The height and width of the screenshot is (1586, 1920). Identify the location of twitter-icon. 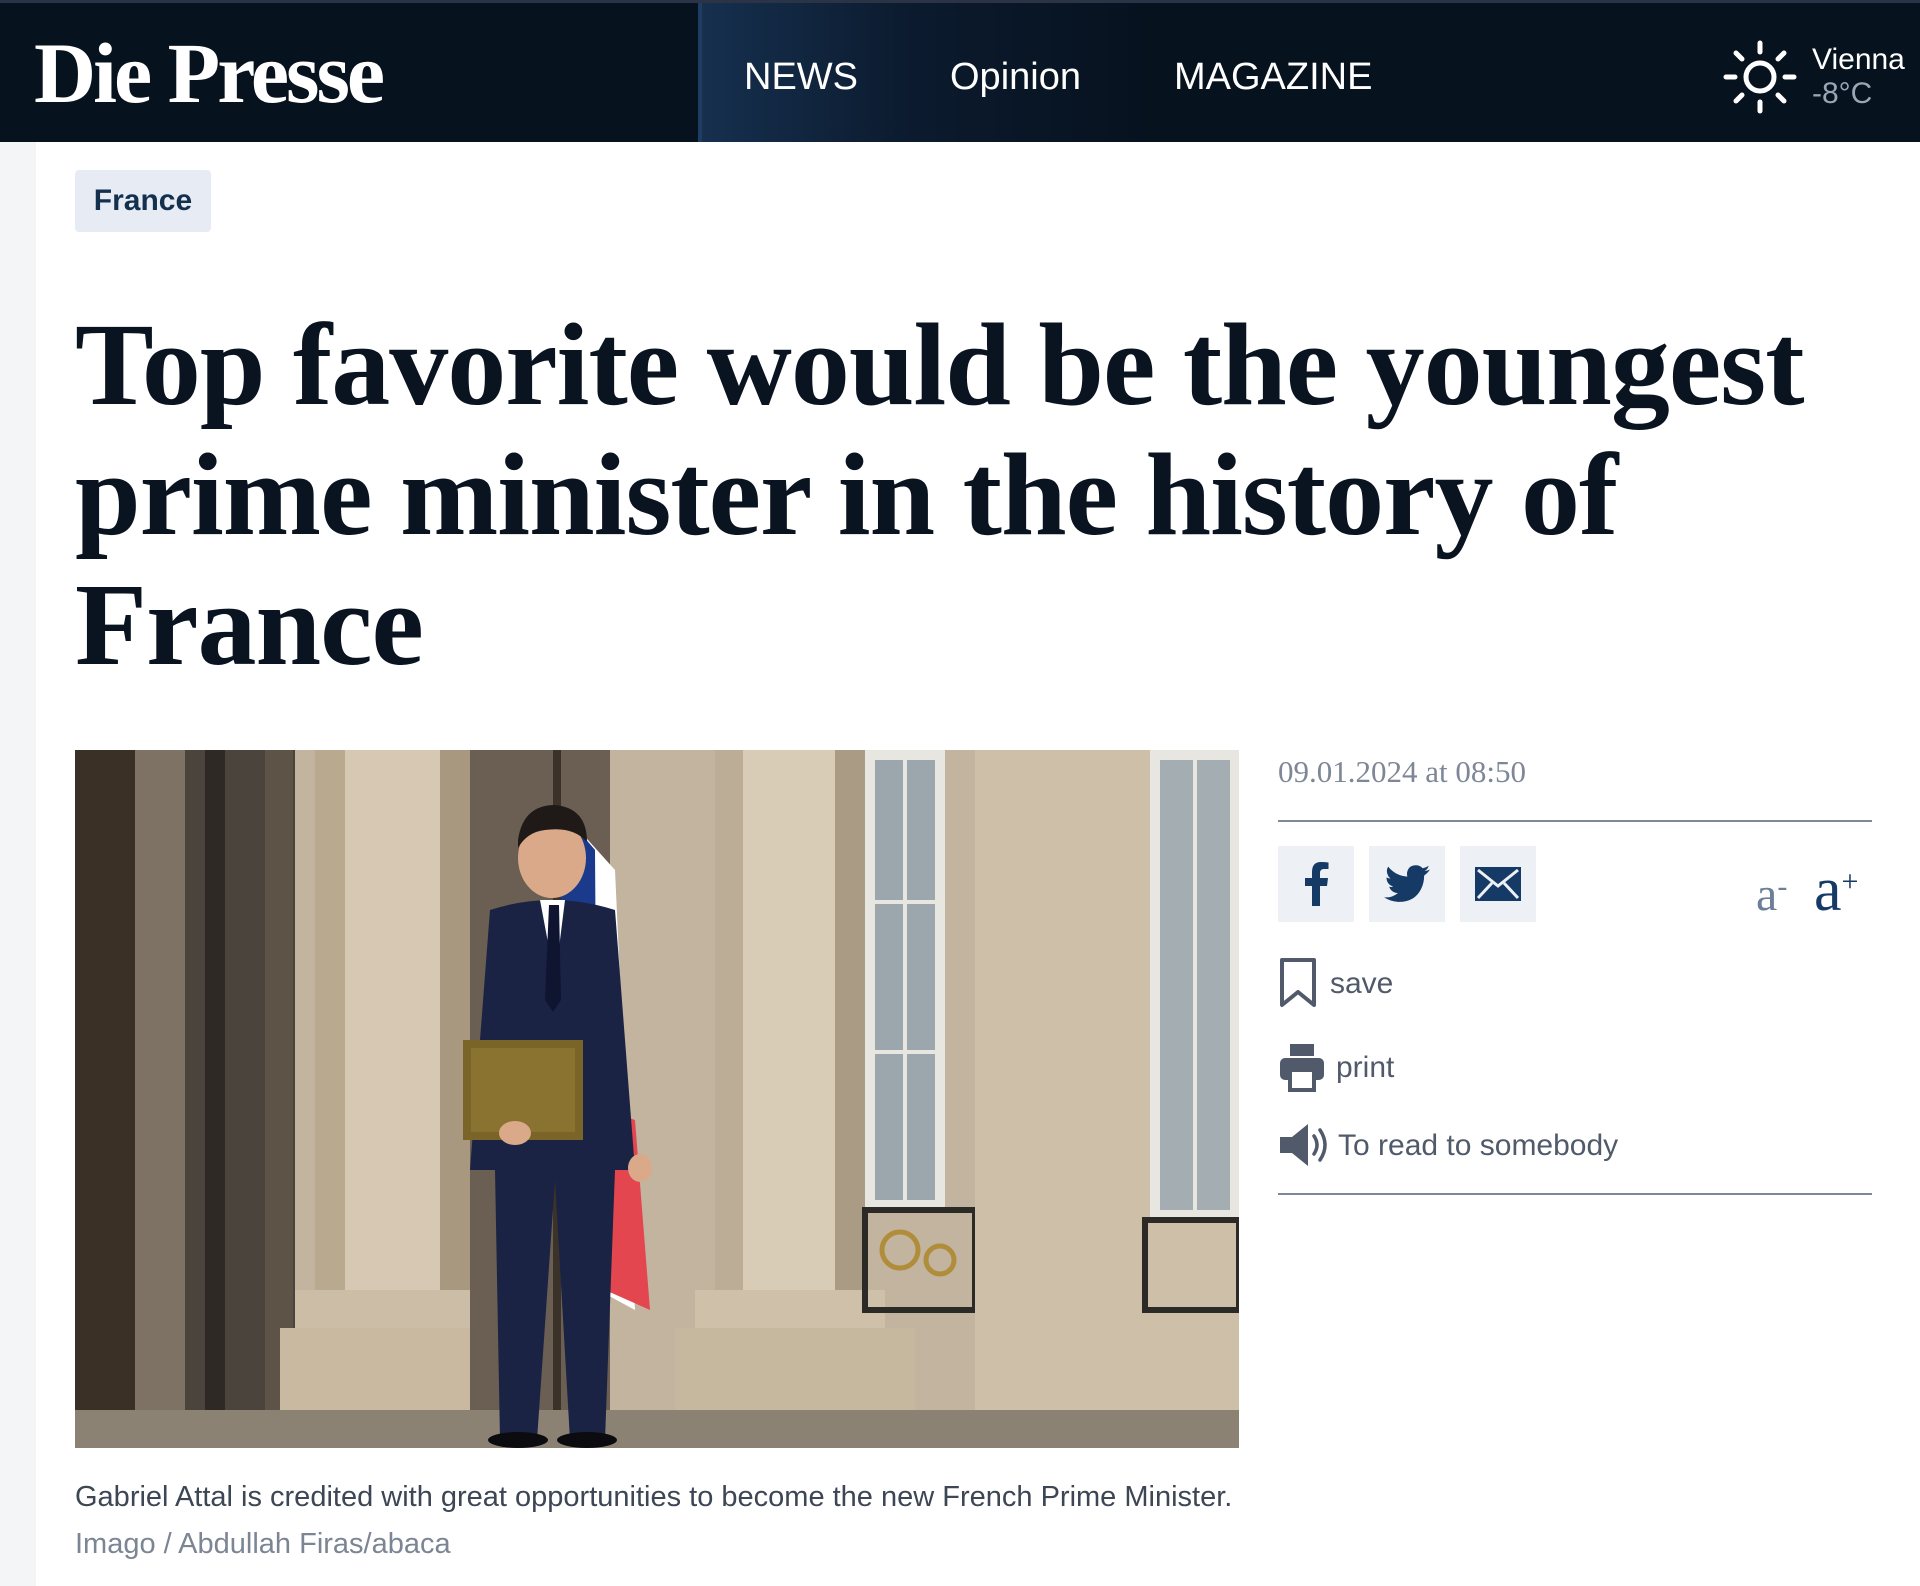
(1407, 883).